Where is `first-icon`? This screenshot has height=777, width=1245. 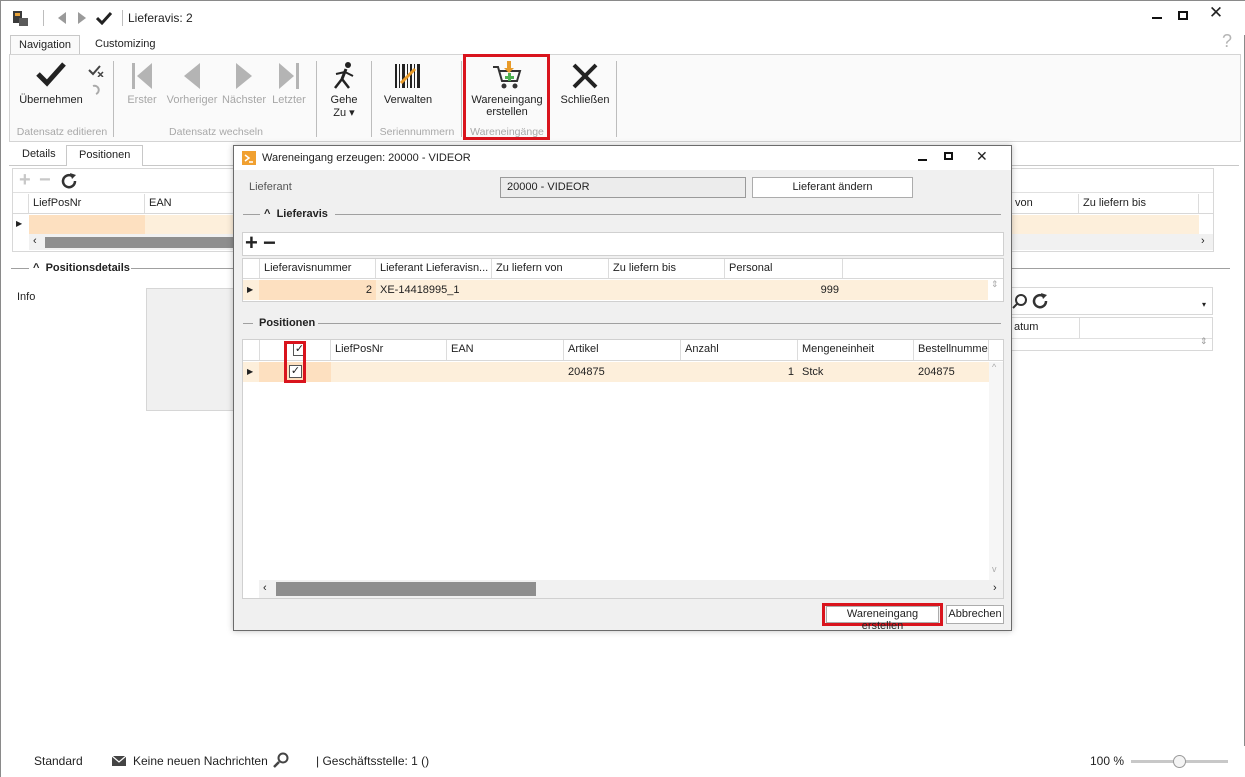 first-icon is located at coordinates (142, 76).